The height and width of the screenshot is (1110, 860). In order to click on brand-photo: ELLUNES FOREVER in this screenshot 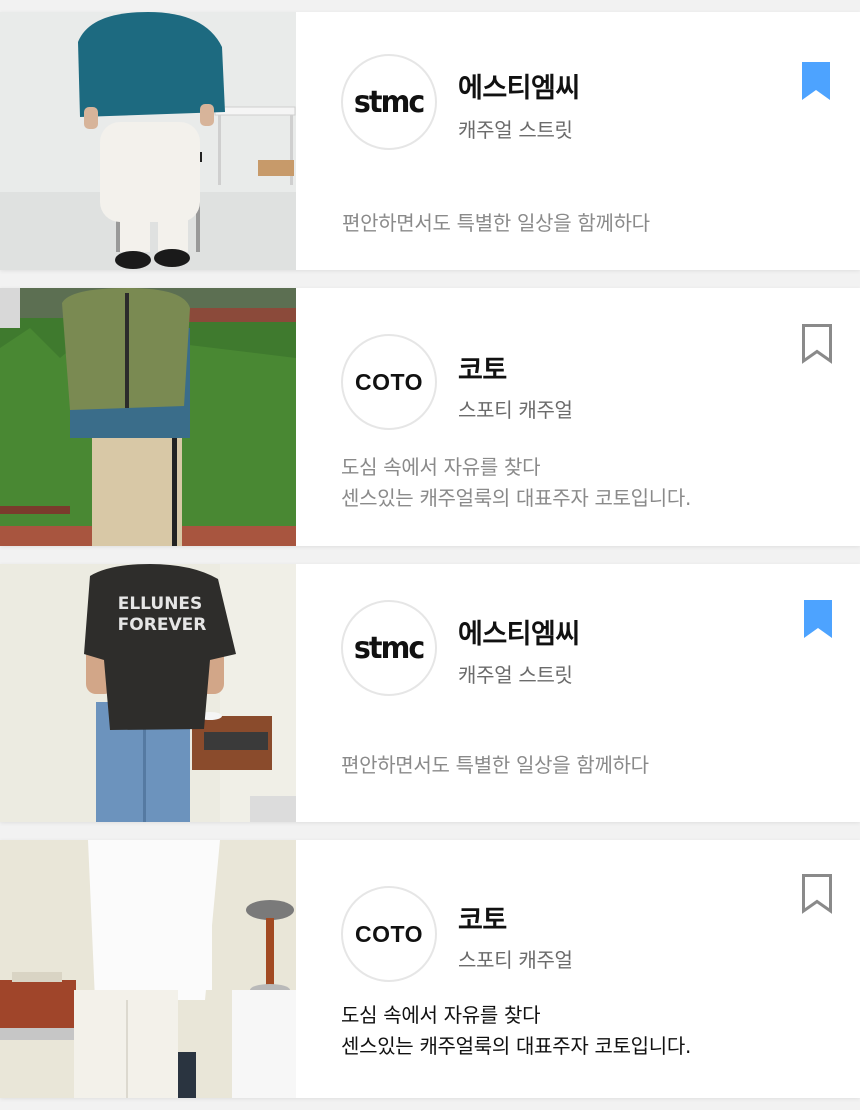, I will do `click(148, 693)`.